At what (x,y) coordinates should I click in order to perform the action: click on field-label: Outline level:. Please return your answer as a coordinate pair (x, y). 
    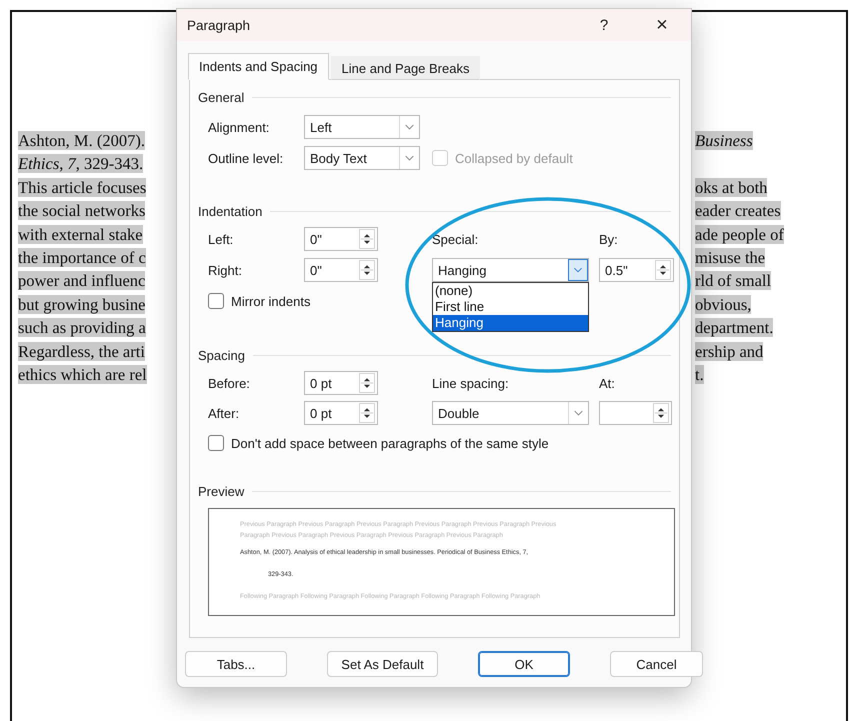
    Looking at the image, I should click on (246, 158).